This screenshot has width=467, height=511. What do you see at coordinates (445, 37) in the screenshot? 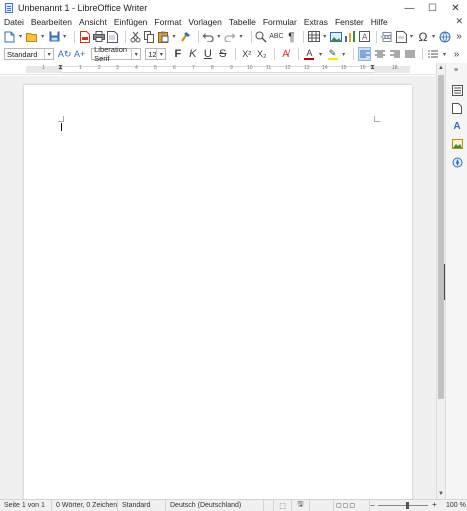
I see `hyperlink-icon` at bounding box center [445, 37].